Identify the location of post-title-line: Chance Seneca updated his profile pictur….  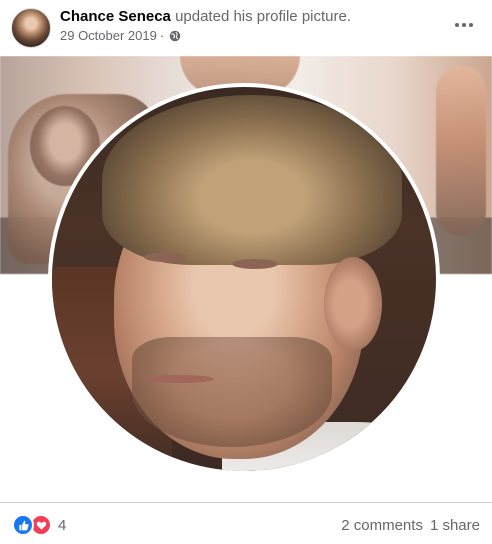
(205, 17).